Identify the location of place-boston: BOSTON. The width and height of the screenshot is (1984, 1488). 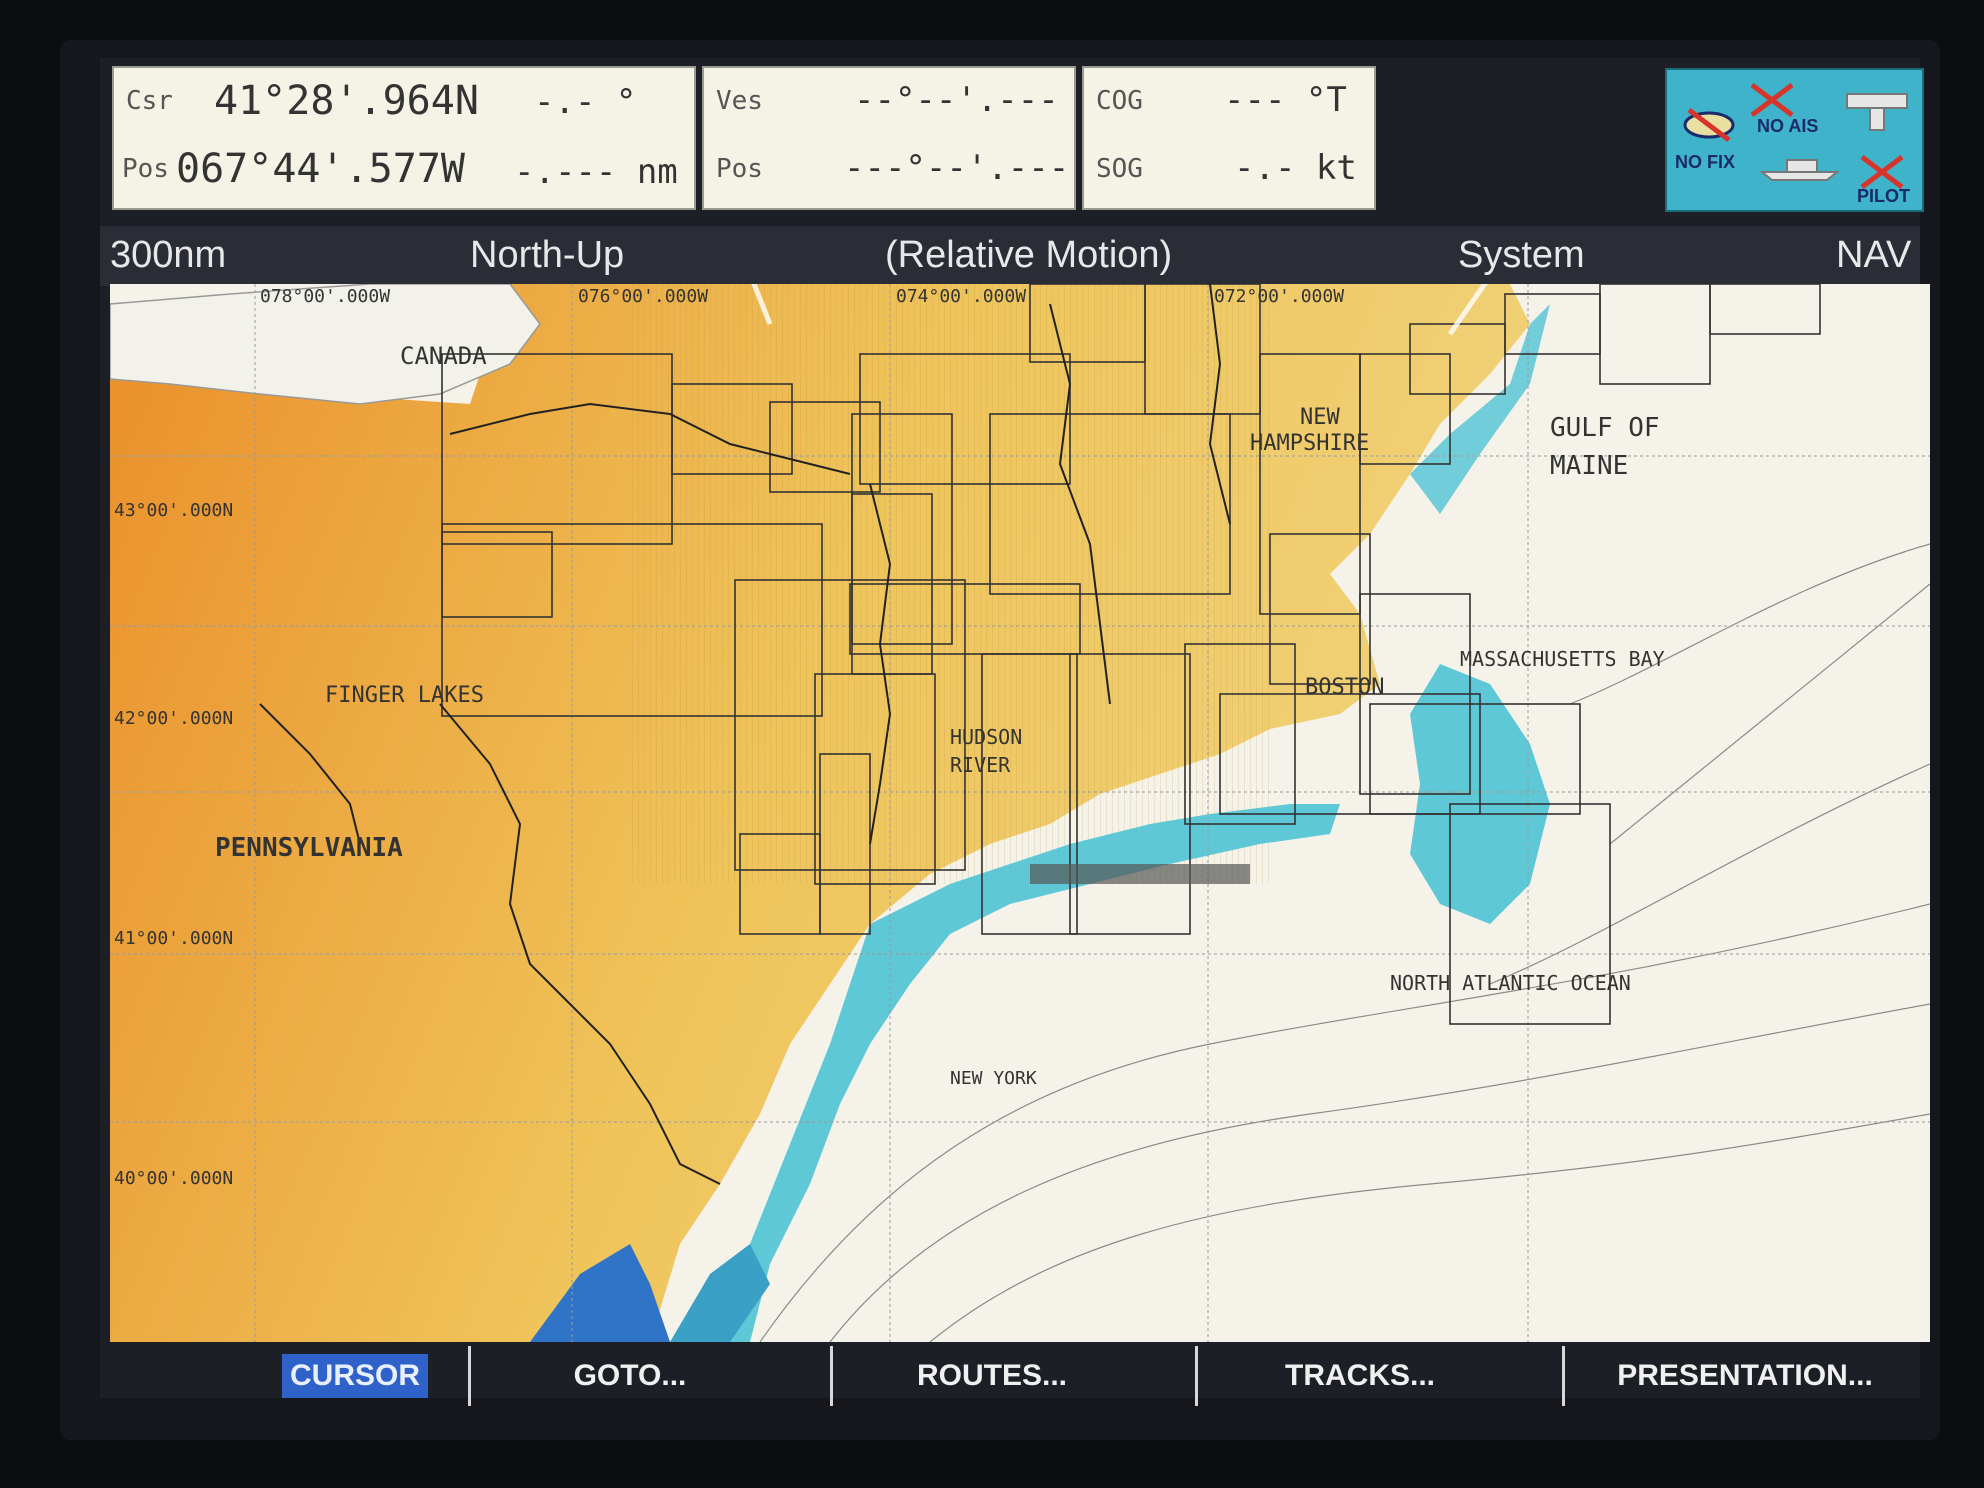
(1344, 687).